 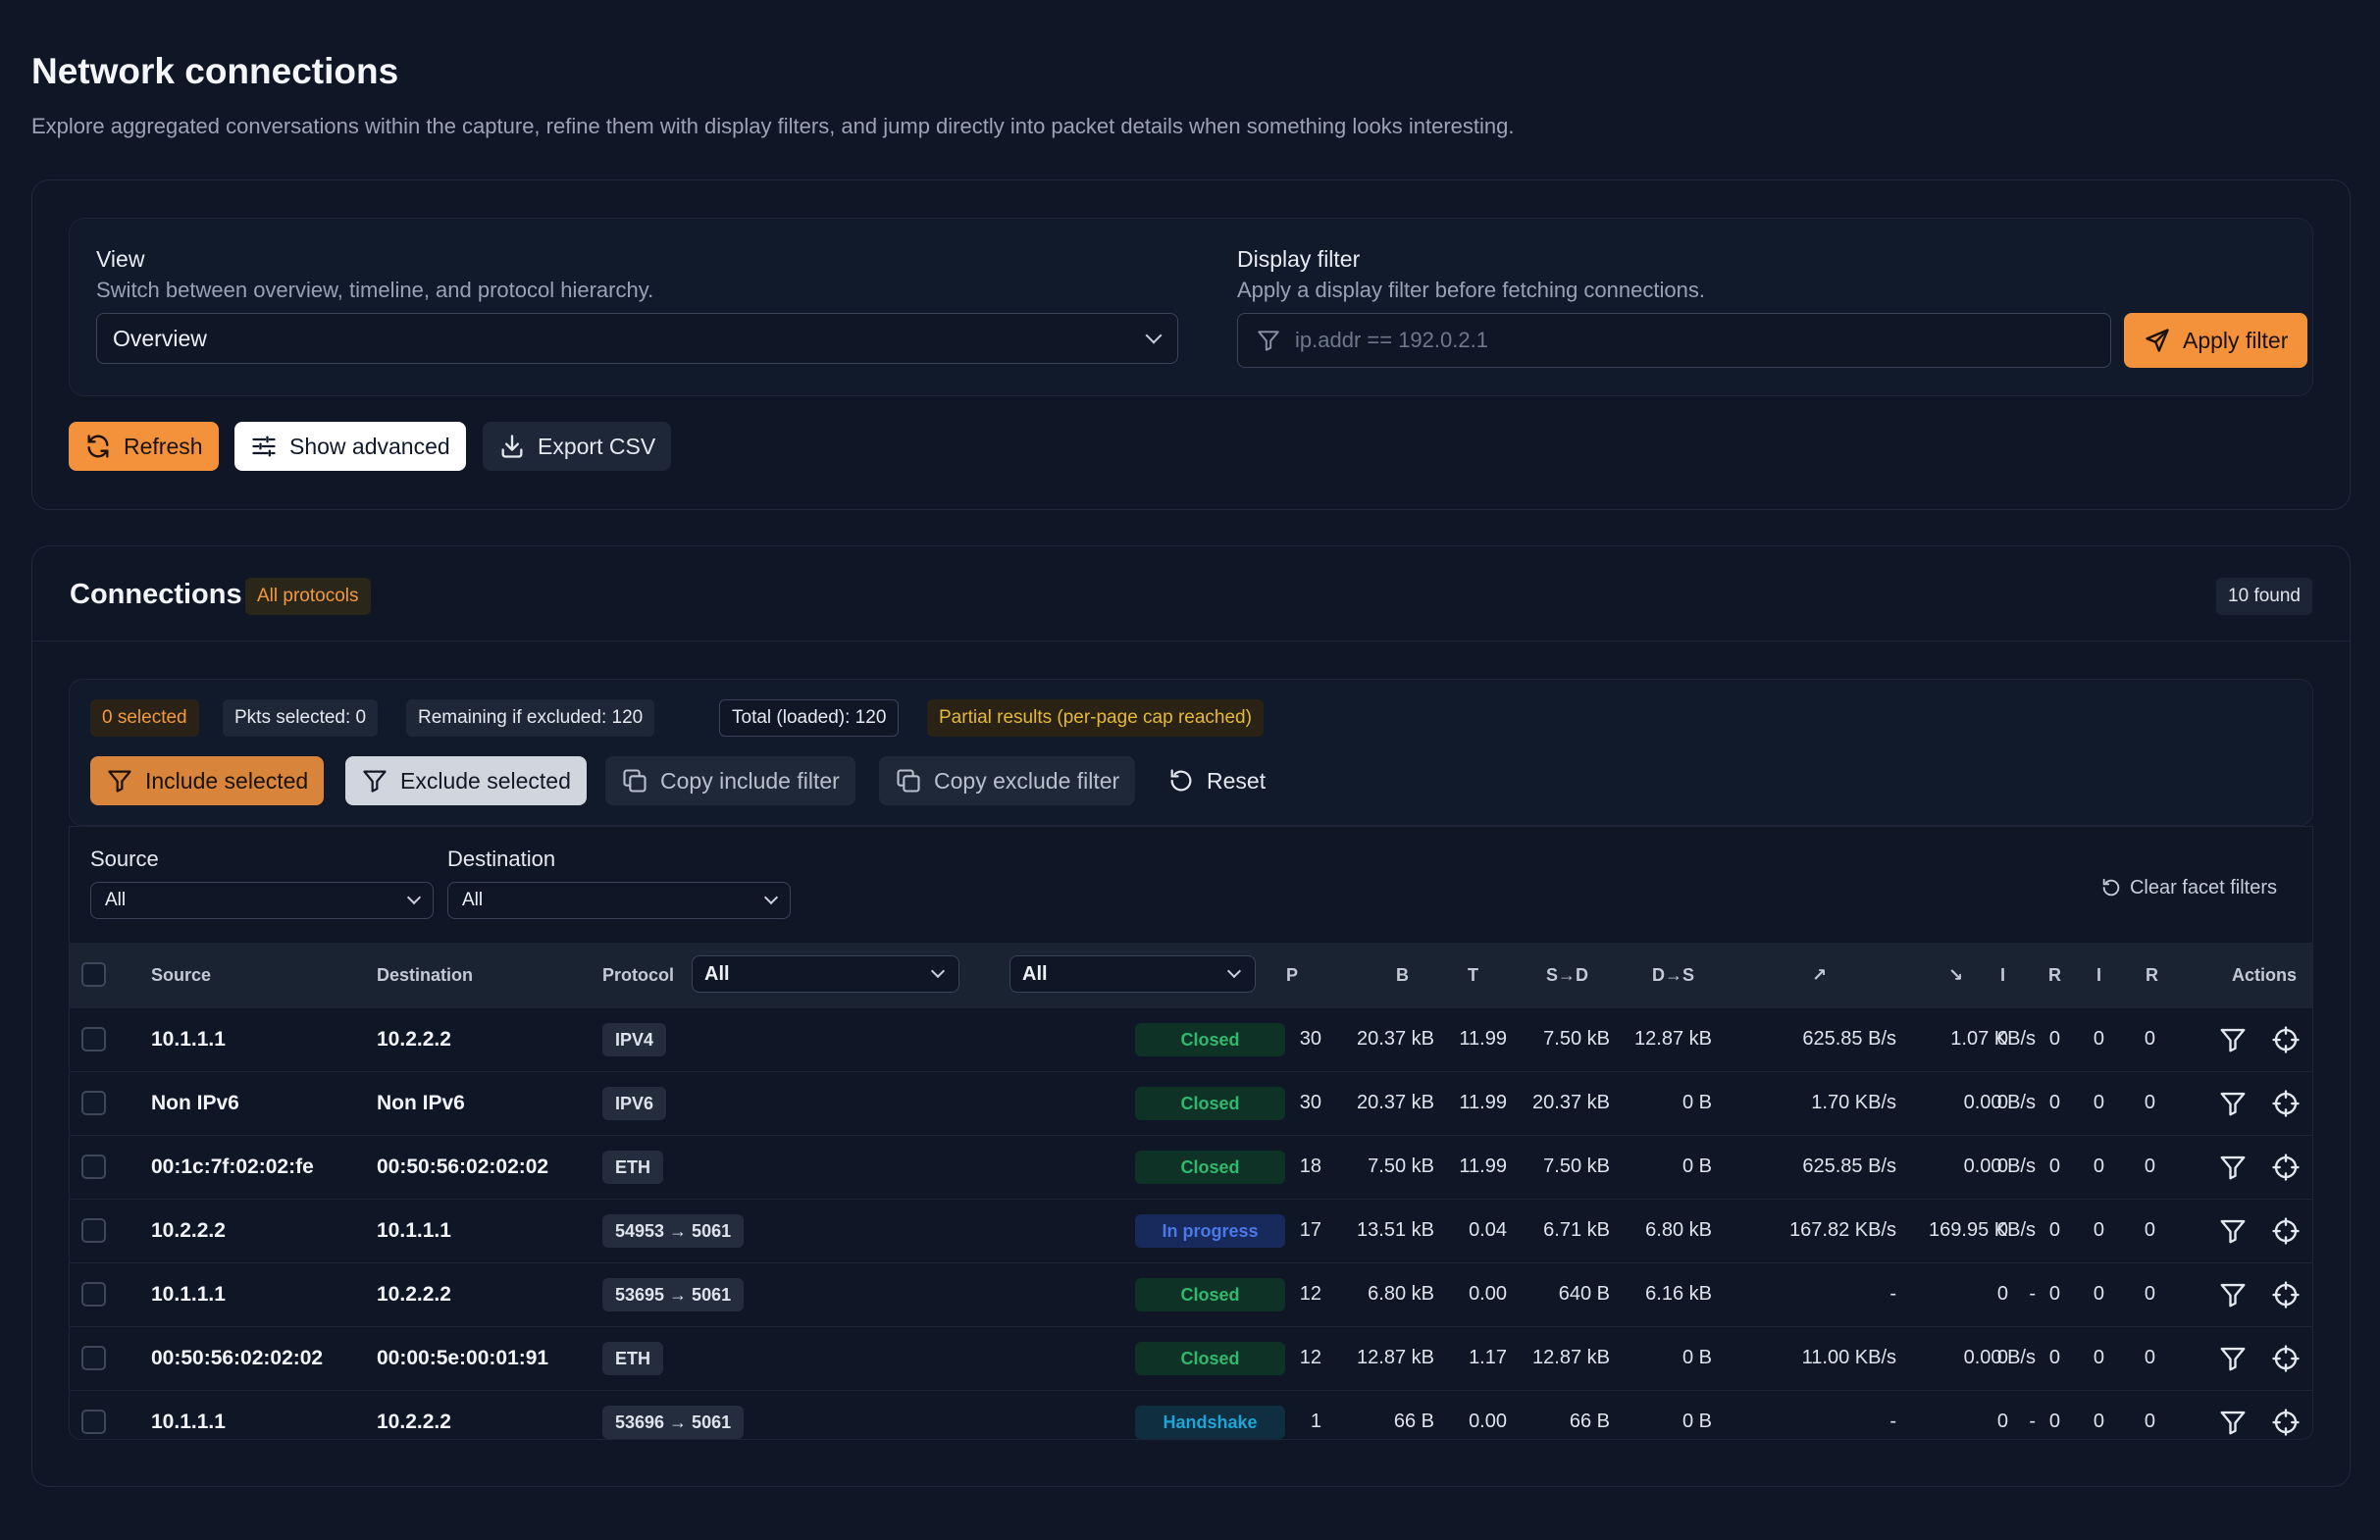 I want to click on col-upload-rate: ↗, so click(x=1819, y=975).